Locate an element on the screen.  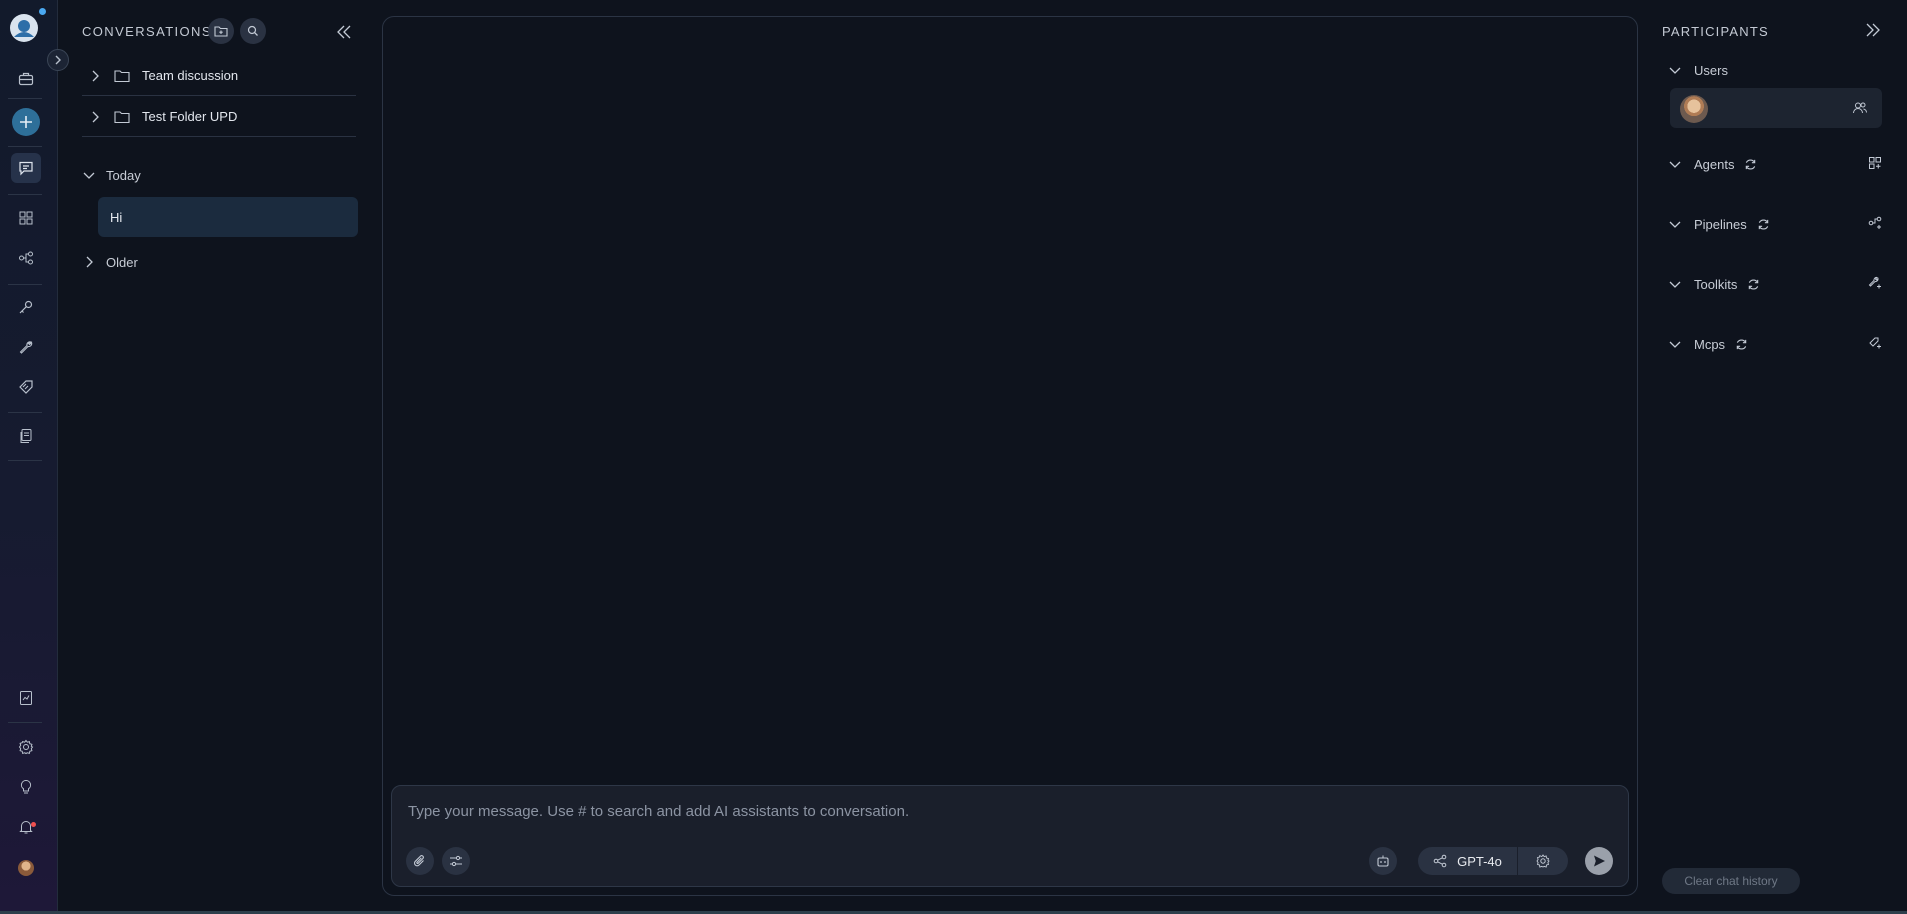
search-icon is located at coordinates (252, 30).